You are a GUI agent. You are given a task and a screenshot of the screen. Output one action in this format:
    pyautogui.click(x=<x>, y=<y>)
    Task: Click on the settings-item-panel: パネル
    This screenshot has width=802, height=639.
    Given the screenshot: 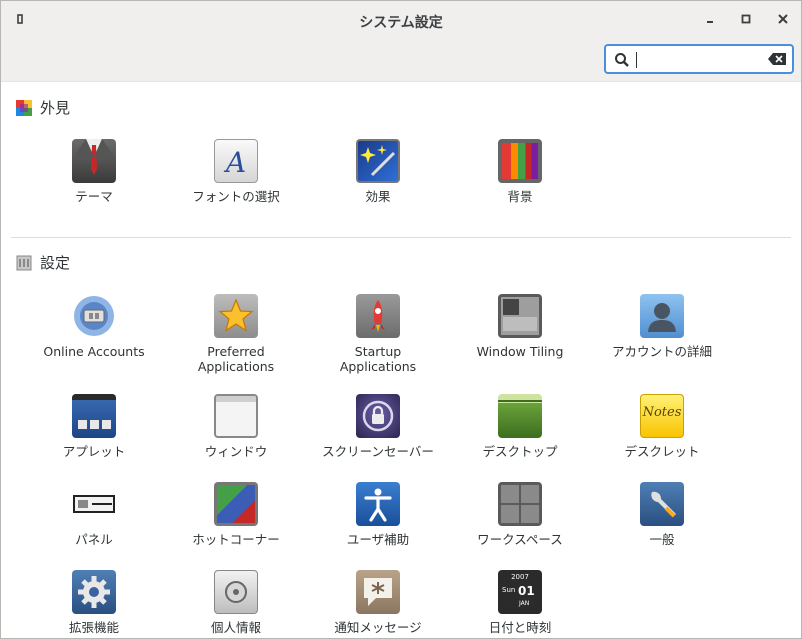 What is the action you would take?
    pyautogui.click(x=94, y=514)
    